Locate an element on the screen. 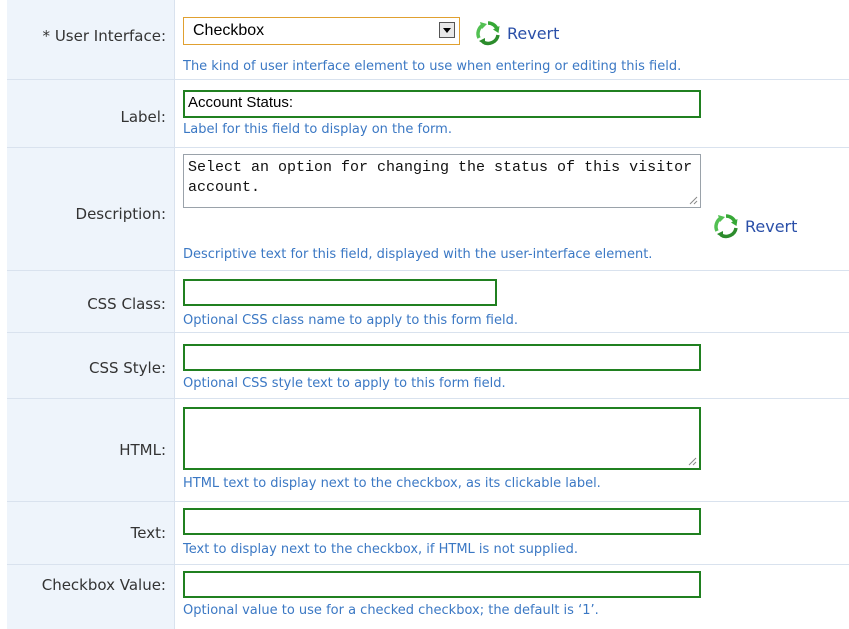 This screenshot has height=629, width=849. label-input: Account Status: is located at coordinates (442, 104).